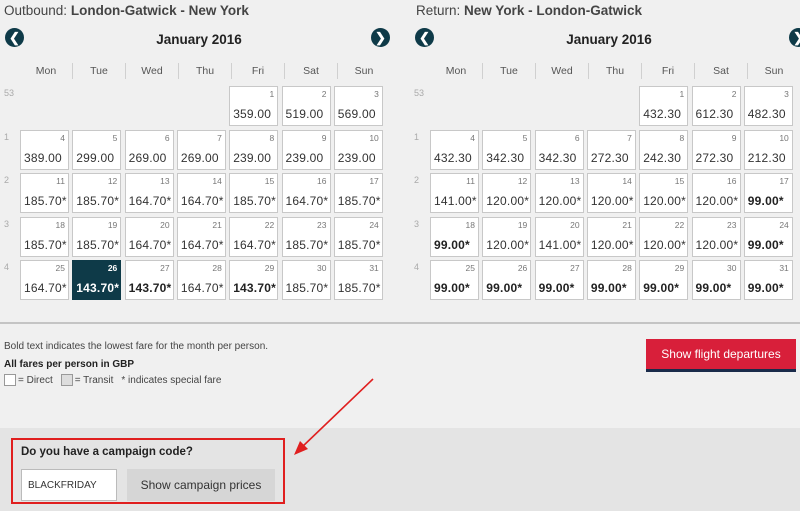 The image size is (800, 511). What do you see at coordinates (768, 280) in the screenshot?
I see `day-cell: 31 99.00*` at bounding box center [768, 280].